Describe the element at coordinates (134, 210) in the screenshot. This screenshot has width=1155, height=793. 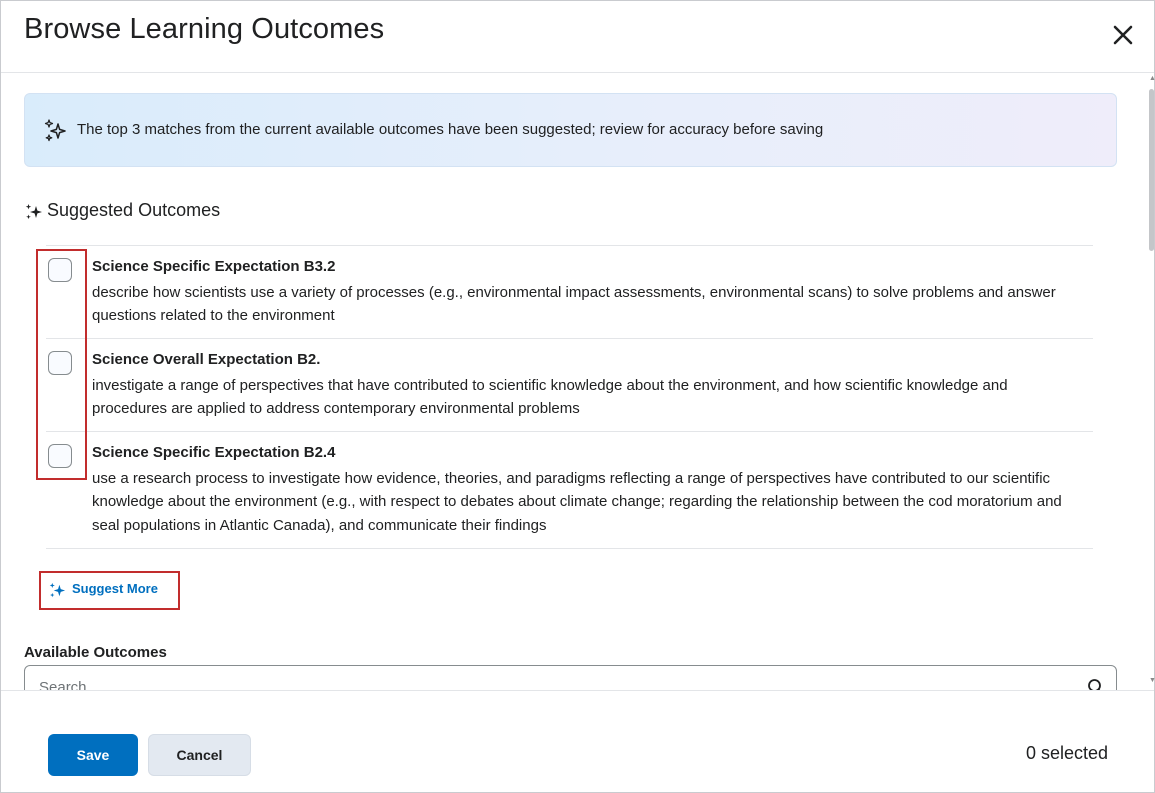
I see `suggested-outcomes-label: Suggested Outcomes` at that location.